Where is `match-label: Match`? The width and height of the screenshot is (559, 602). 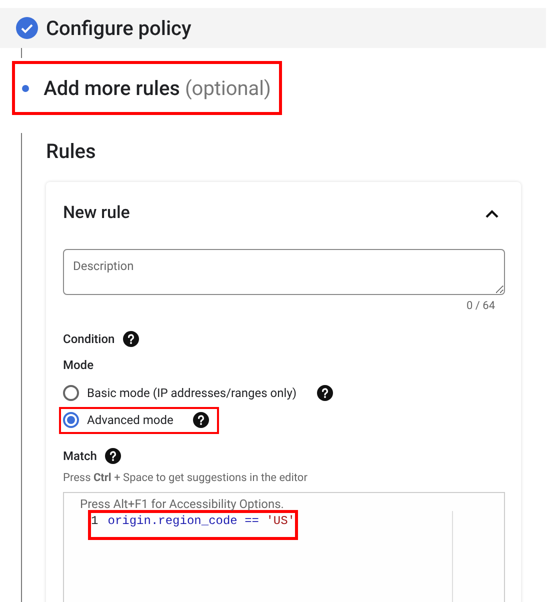 match-label: Match is located at coordinates (80, 456).